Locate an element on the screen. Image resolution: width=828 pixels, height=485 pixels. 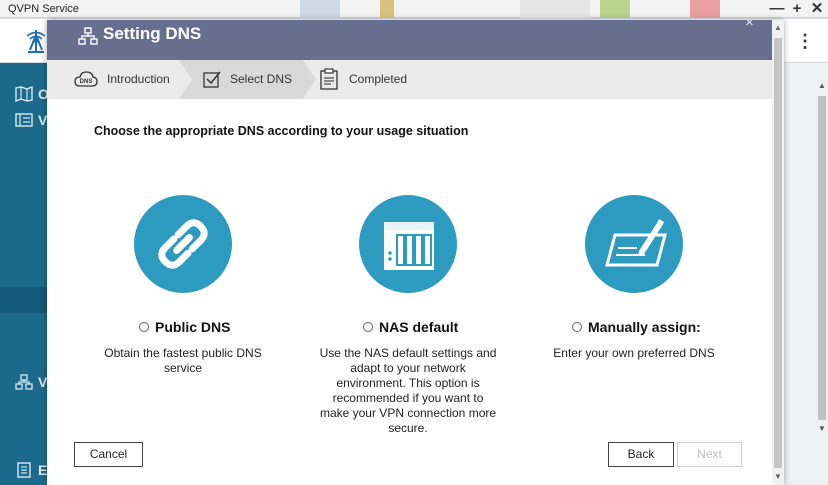
checkbox-icon is located at coordinates (212, 81).